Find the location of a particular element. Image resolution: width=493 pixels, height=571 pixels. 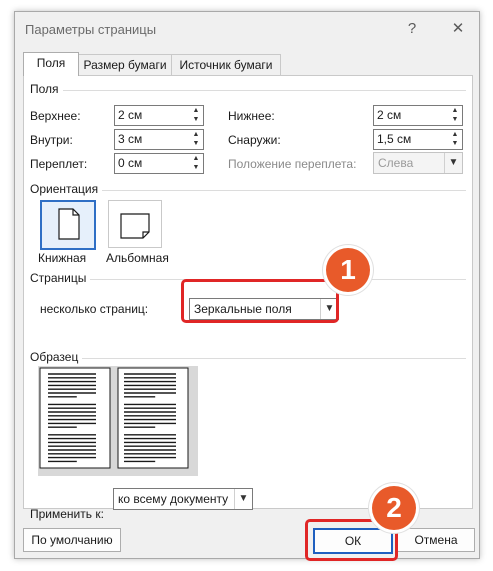

close-icon: ✕ is located at coordinates (458, 29).